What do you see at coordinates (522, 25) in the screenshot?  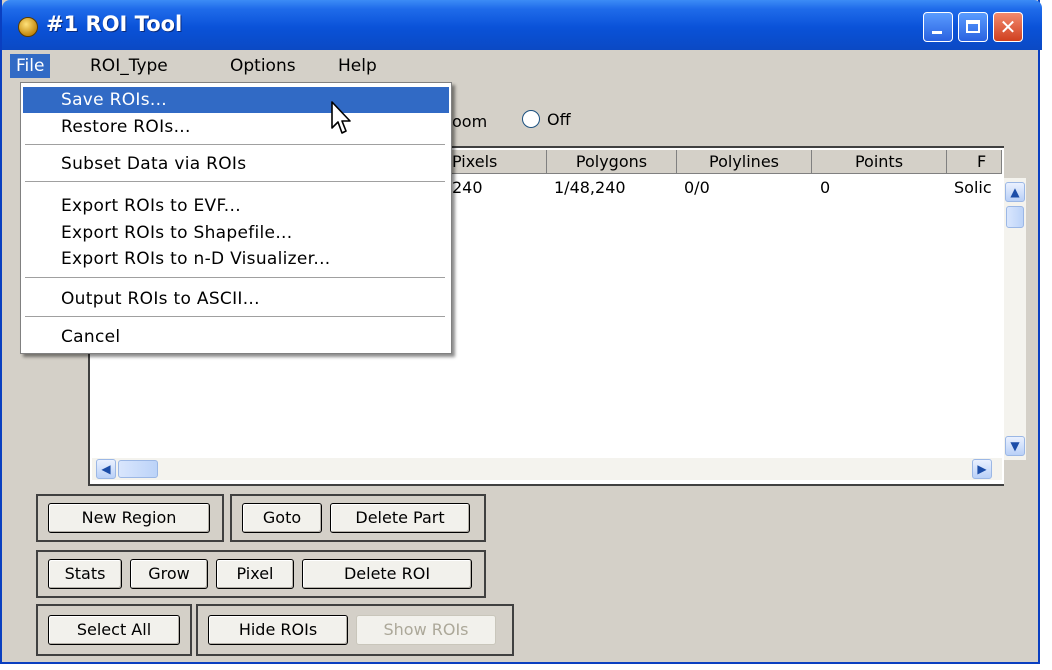 I see `title-bar: #1 ROI Tool ✕` at bounding box center [522, 25].